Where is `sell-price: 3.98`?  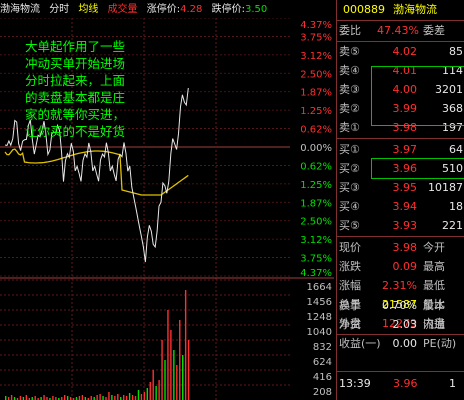 sell-price: 3.98 is located at coordinates (405, 127).